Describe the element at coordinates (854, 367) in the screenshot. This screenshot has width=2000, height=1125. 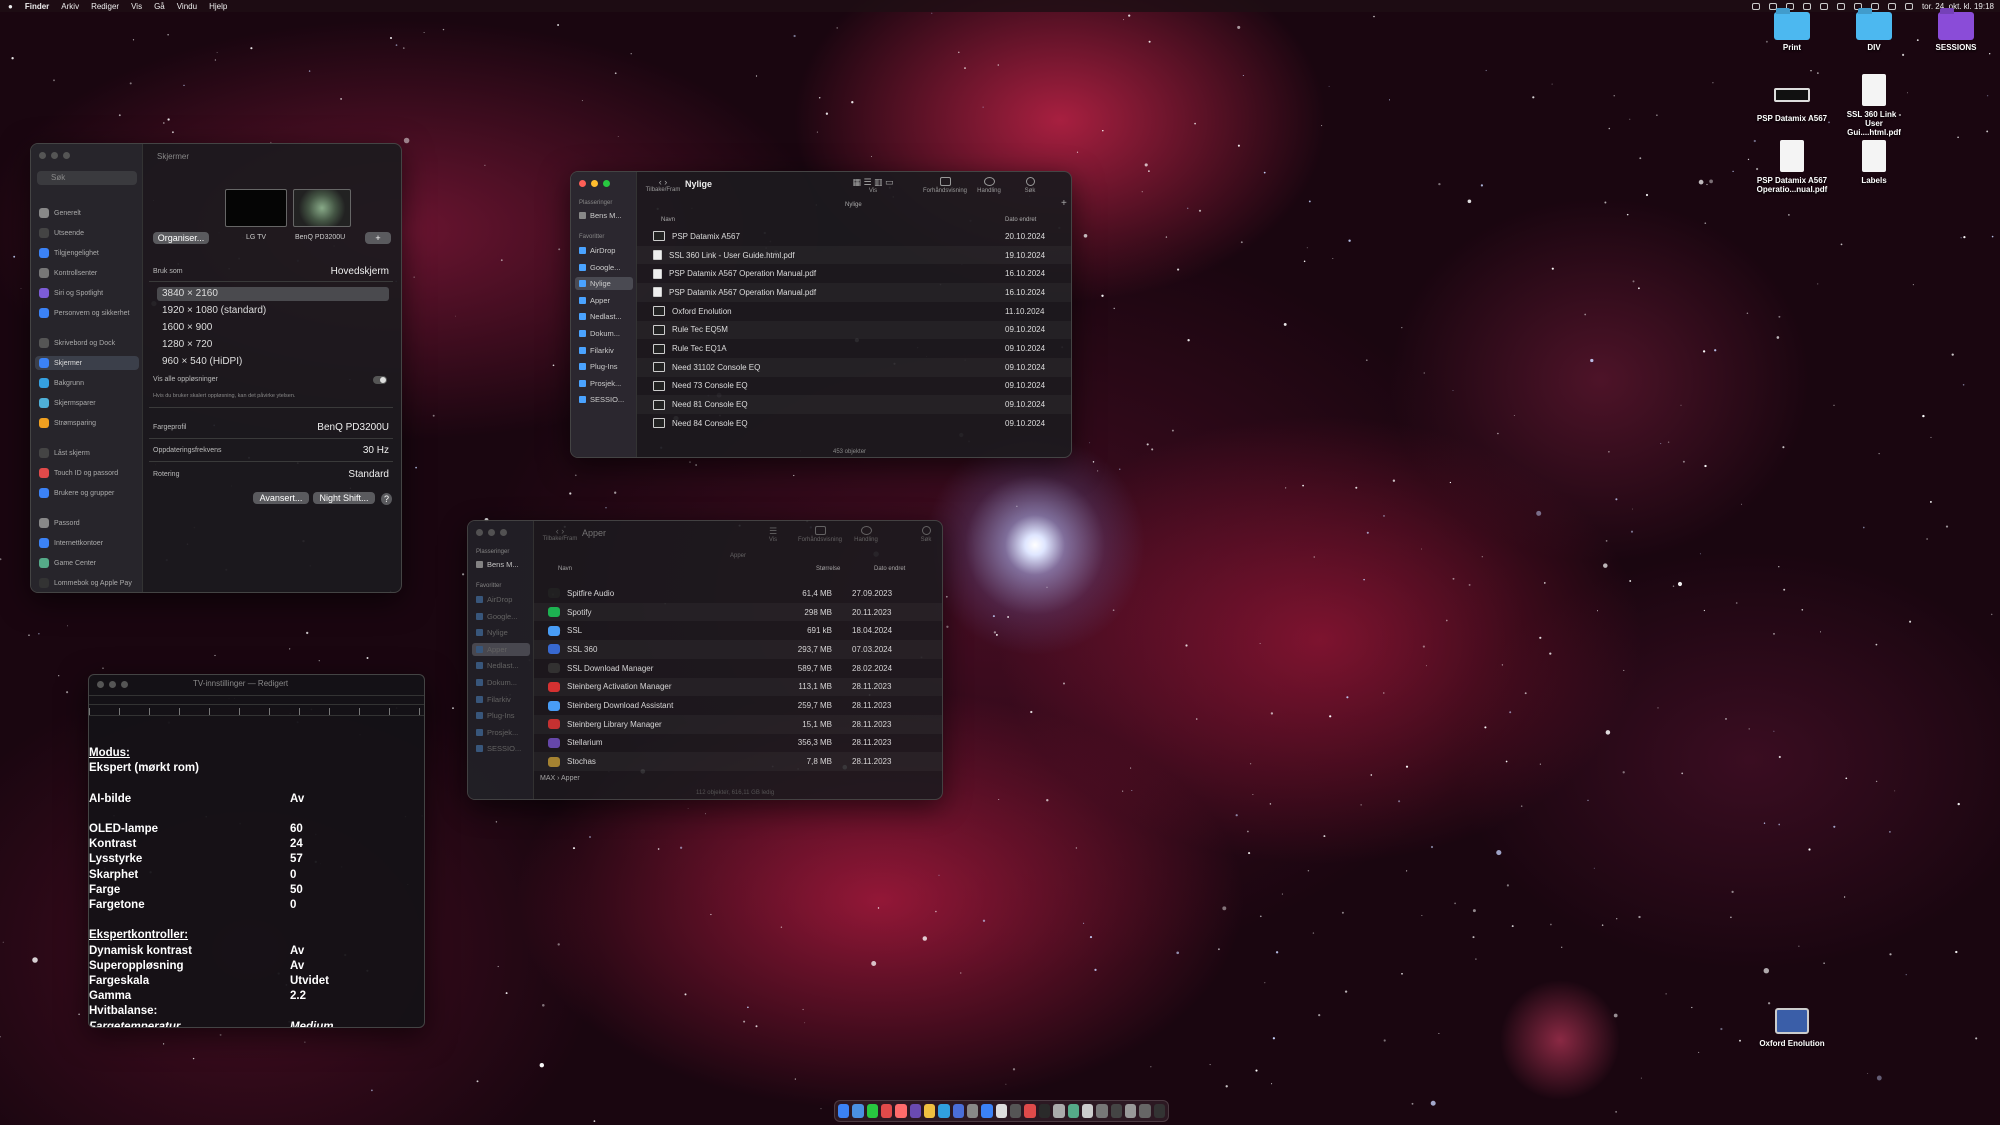
I see `file-row: Need 31102 Console EQ 09.10.2024` at that location.